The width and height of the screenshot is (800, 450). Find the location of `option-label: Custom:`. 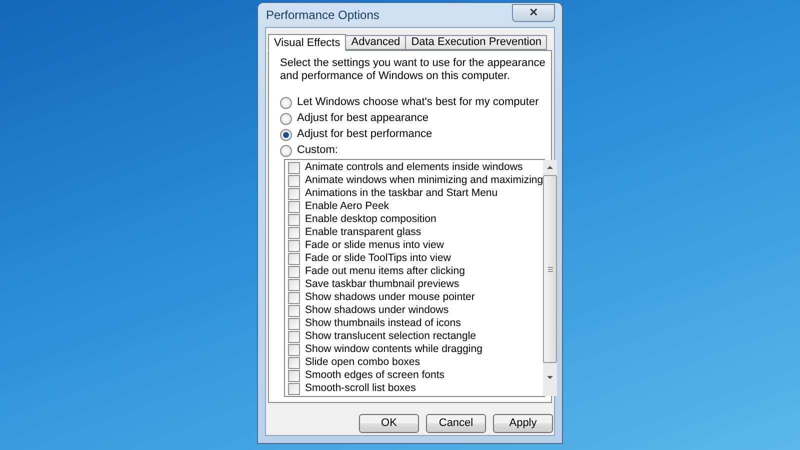

option-label: Custom: is located at coordinates (317, 150).